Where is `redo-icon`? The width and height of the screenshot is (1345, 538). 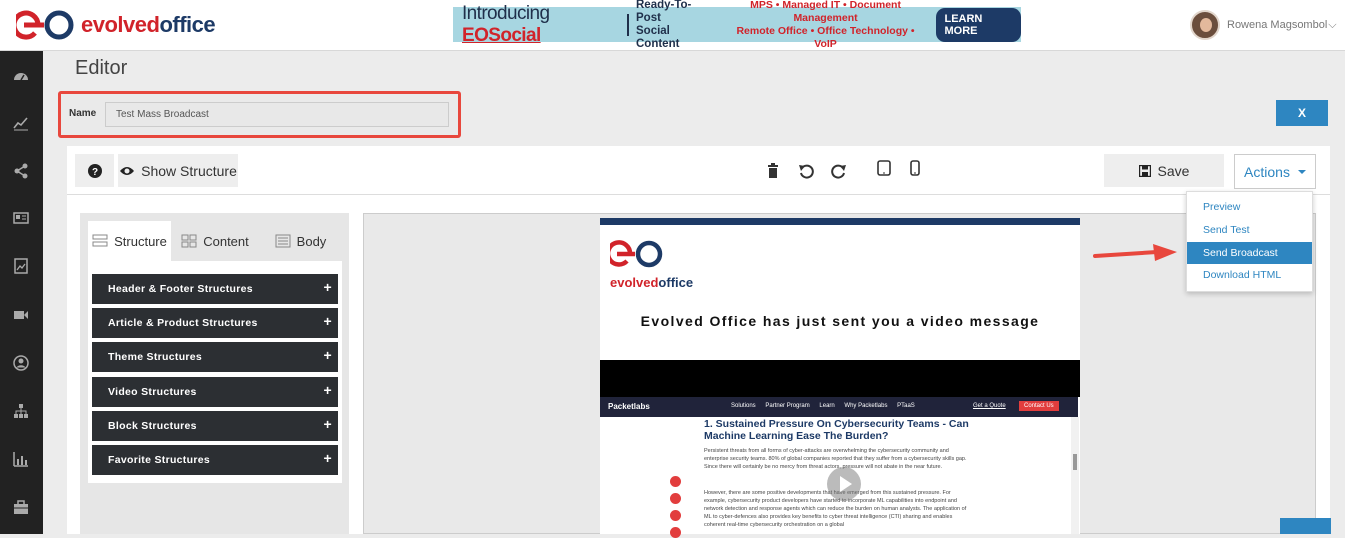
redo-icon is located at coordinates (839, 171).